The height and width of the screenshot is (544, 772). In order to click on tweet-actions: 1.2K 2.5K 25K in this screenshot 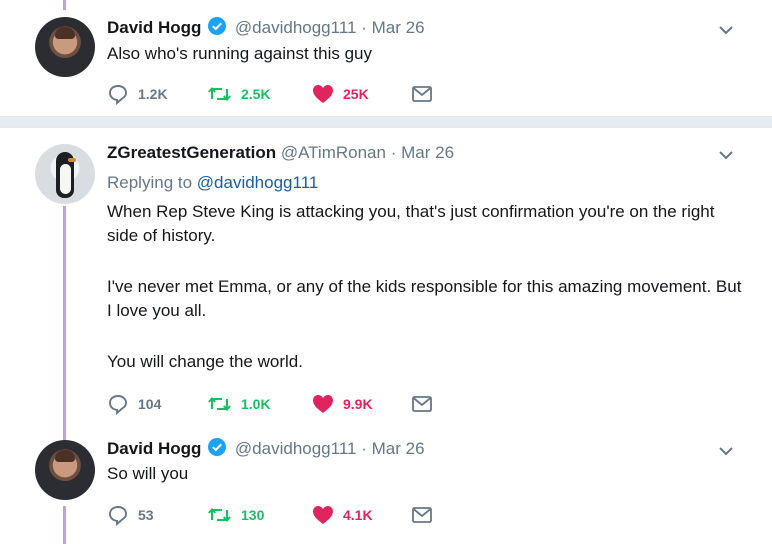, I will do `click(272, 94)`.